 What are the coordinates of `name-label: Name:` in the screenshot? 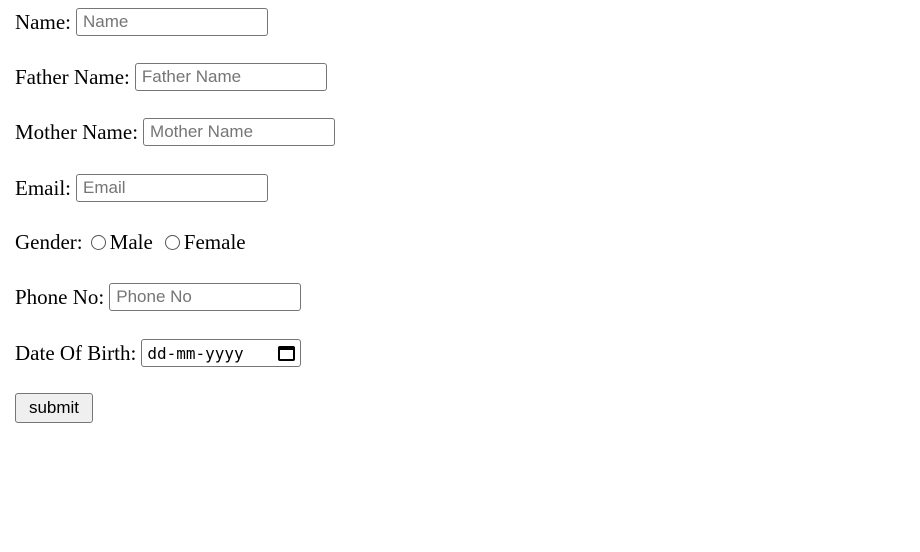 It's located at (43, 21).